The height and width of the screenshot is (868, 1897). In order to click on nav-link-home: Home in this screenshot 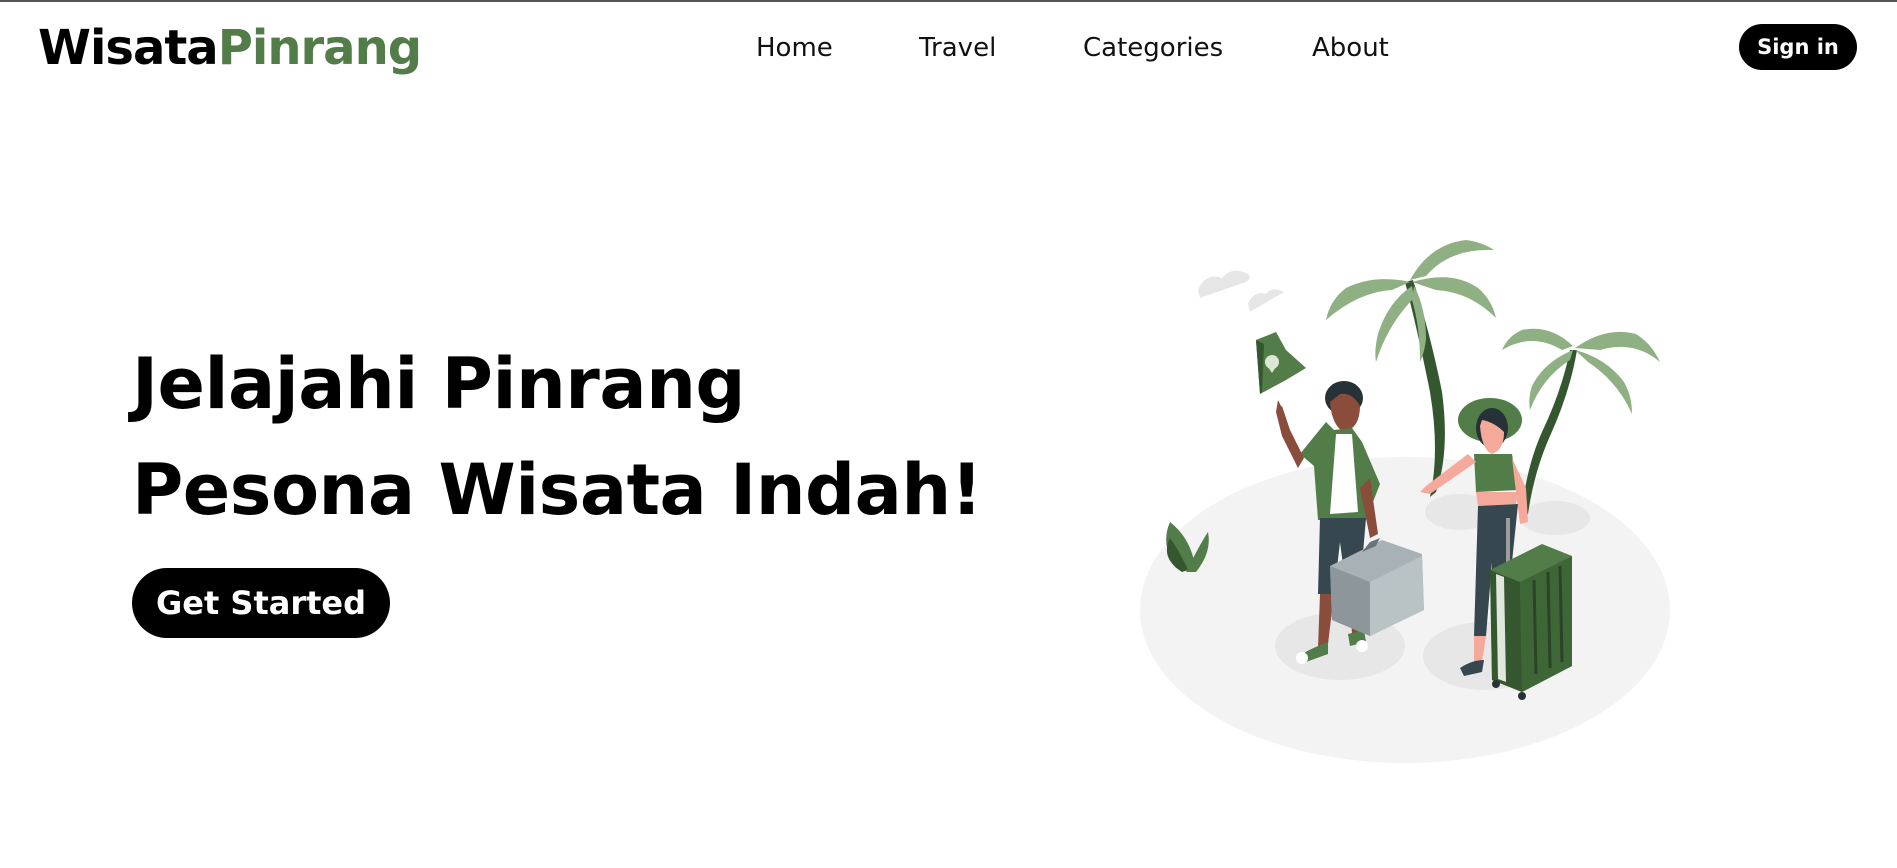, I will do `click(794, 48)`.